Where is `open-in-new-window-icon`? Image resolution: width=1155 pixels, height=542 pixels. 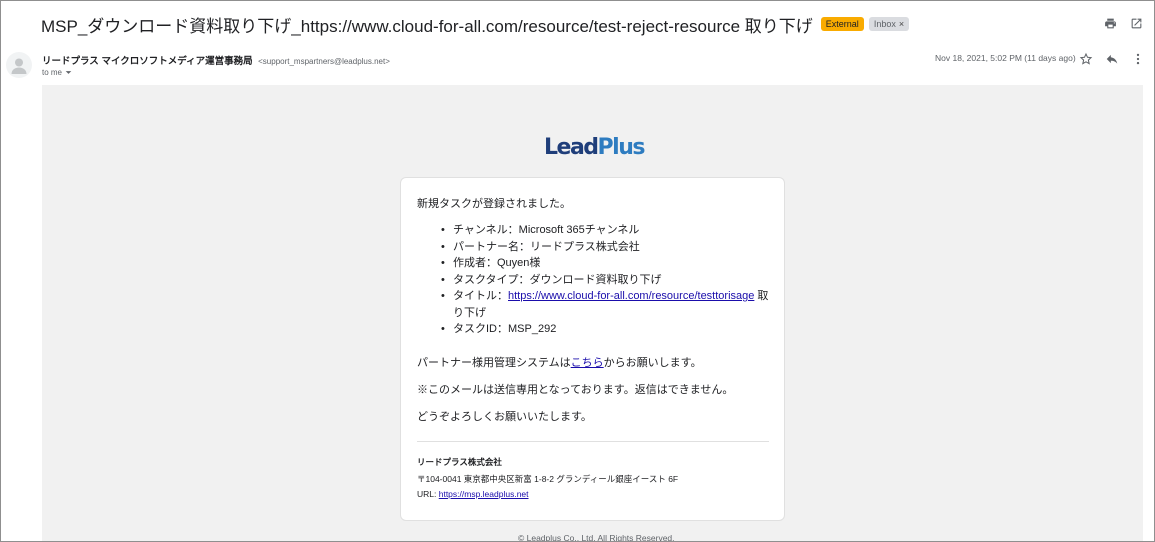 open-in-new-window-icon is located at coordinates (1136, 23).